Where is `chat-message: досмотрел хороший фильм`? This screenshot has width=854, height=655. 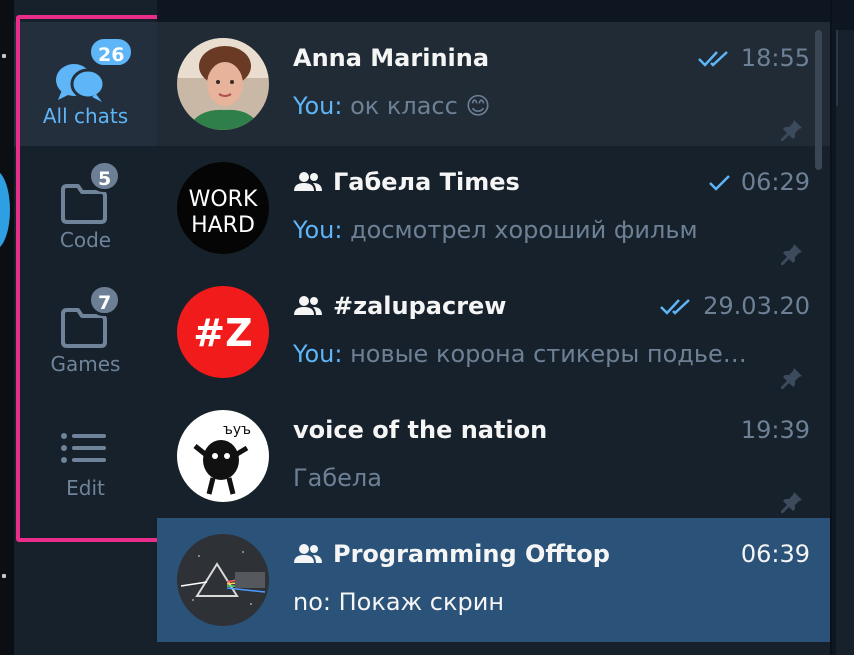
chat-message: досмотрел хороший фильм is located at coordinates (520, 230).